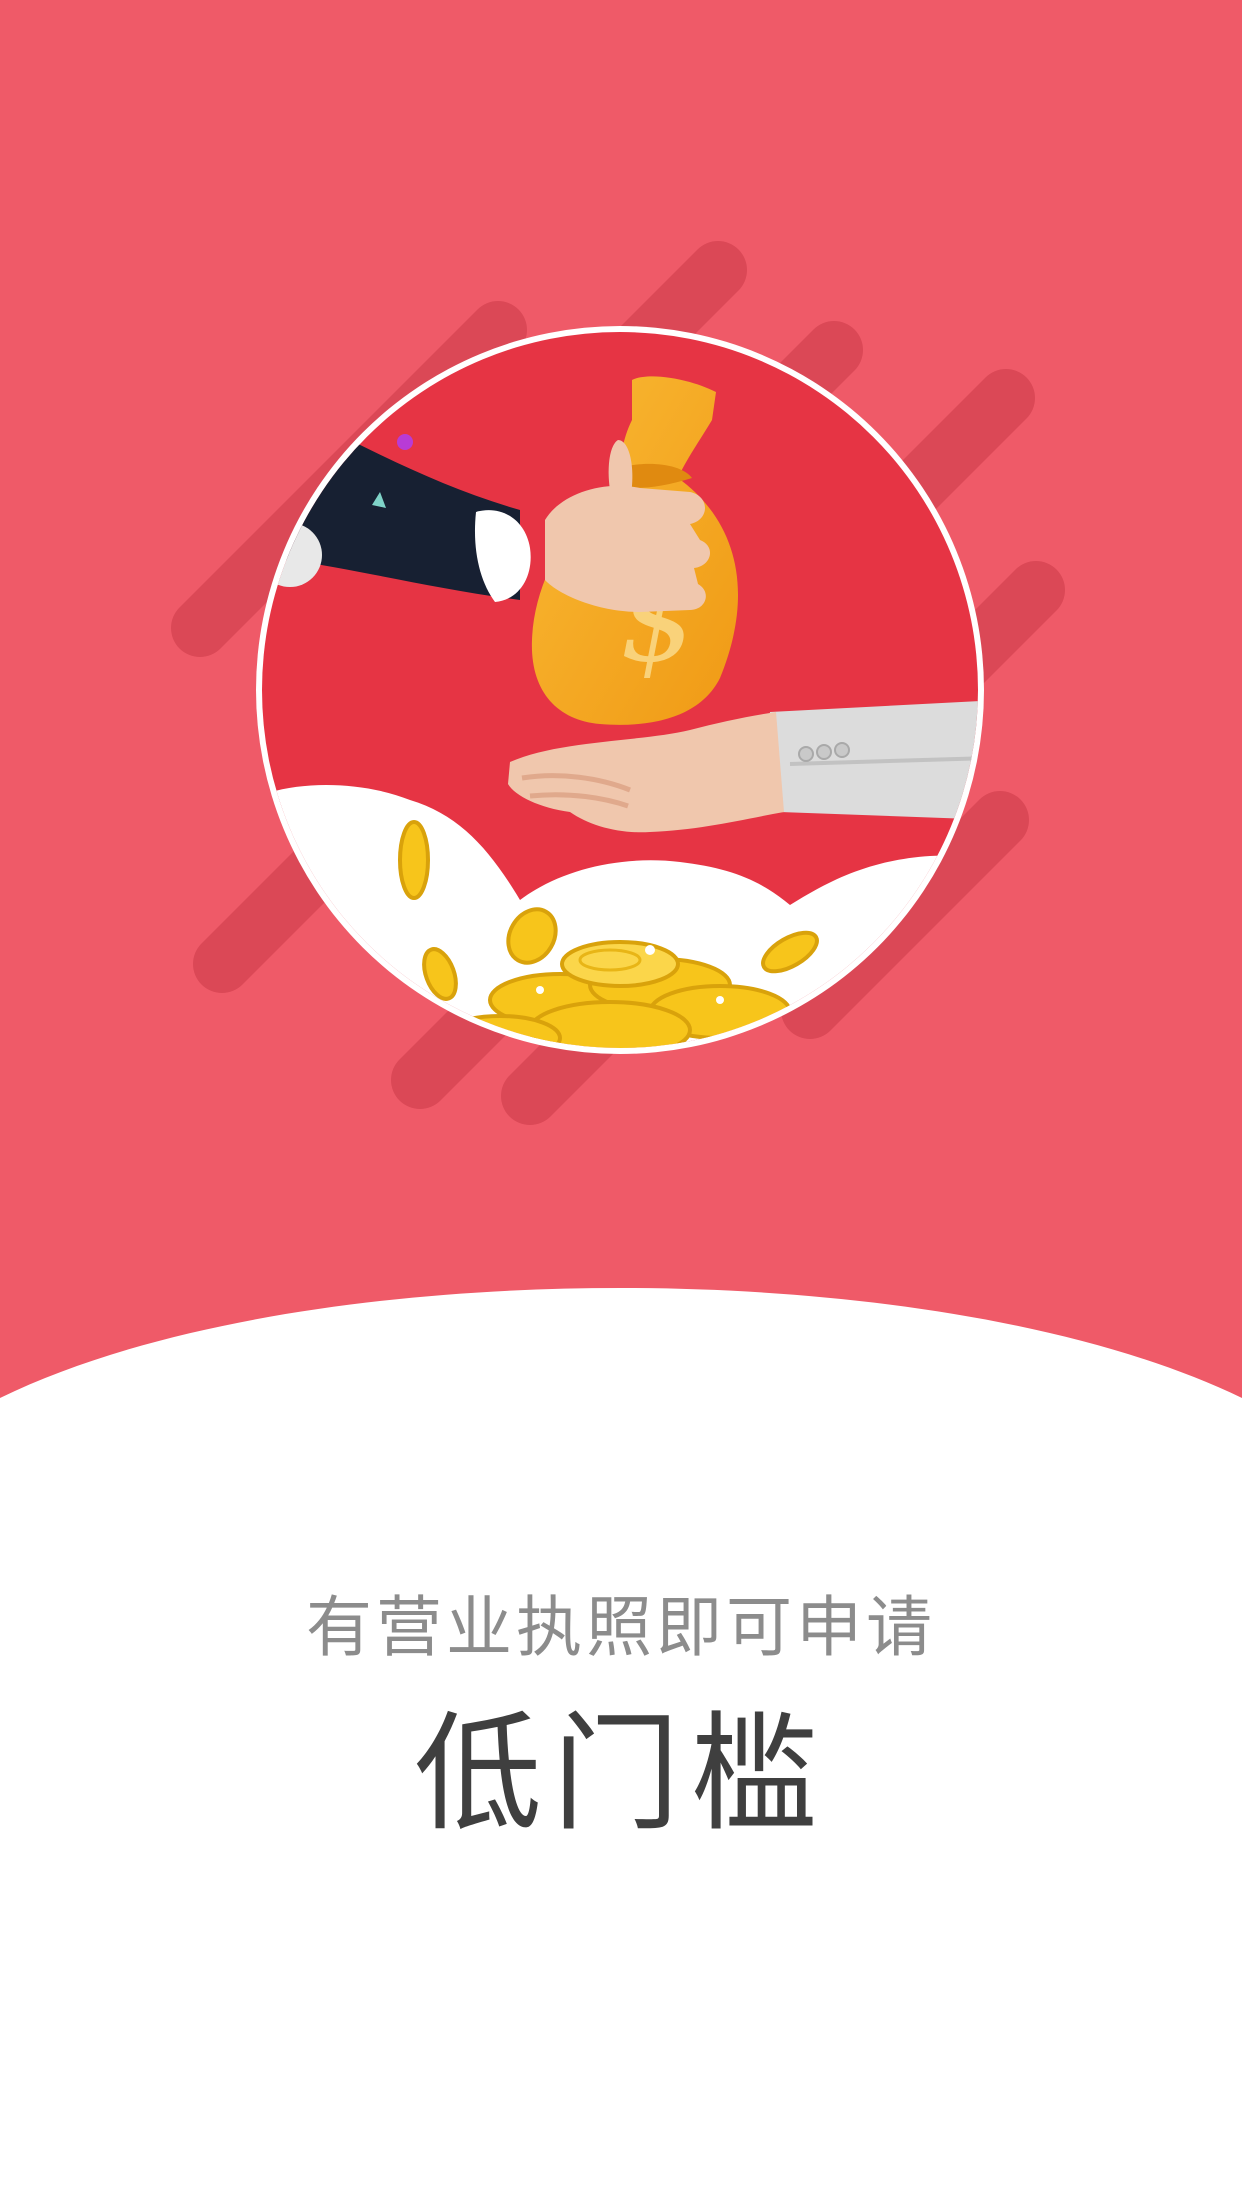  Describe the element at coordinates (621, 1627) in the screenshot. I see `subtitle-text: 有营业执照即可申请` at that location.